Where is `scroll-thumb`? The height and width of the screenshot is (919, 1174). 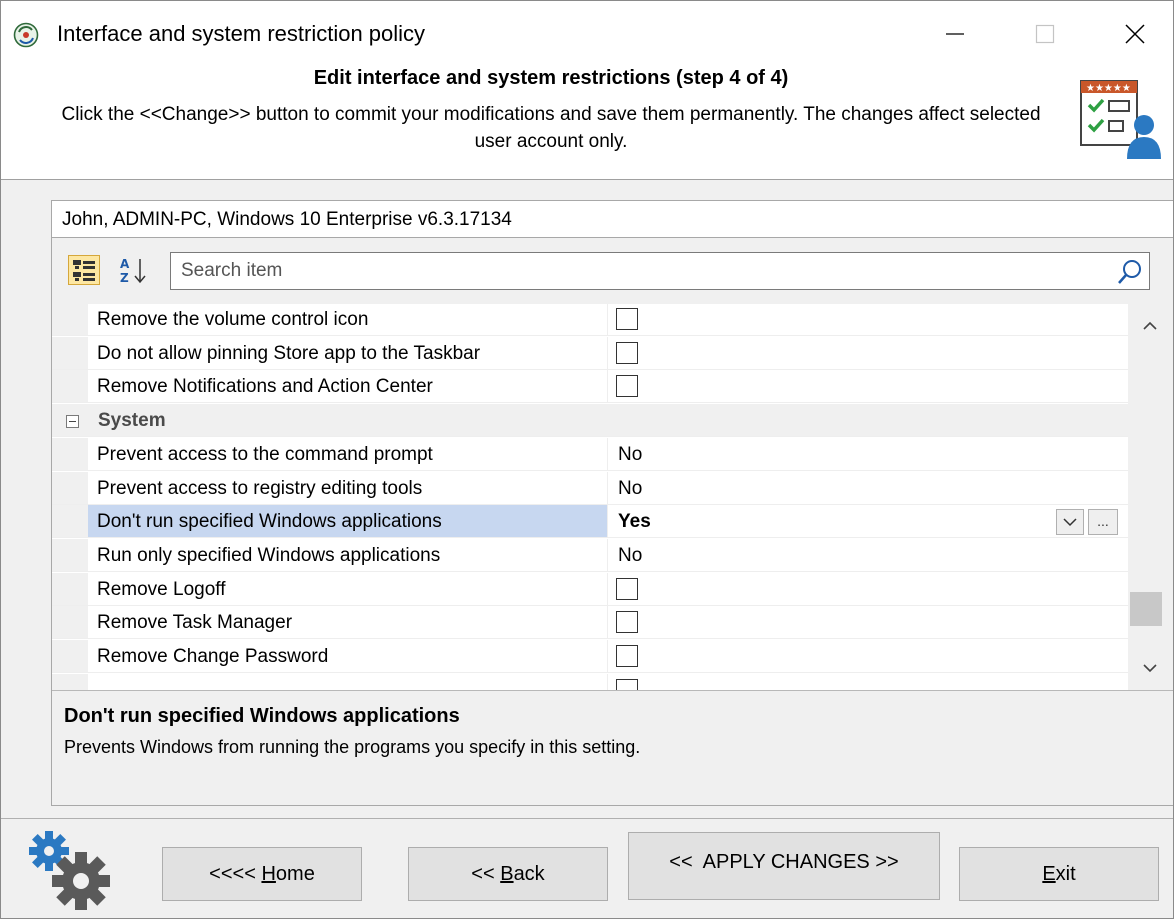
scroll-thumb is located at coordinates (1146, 609).